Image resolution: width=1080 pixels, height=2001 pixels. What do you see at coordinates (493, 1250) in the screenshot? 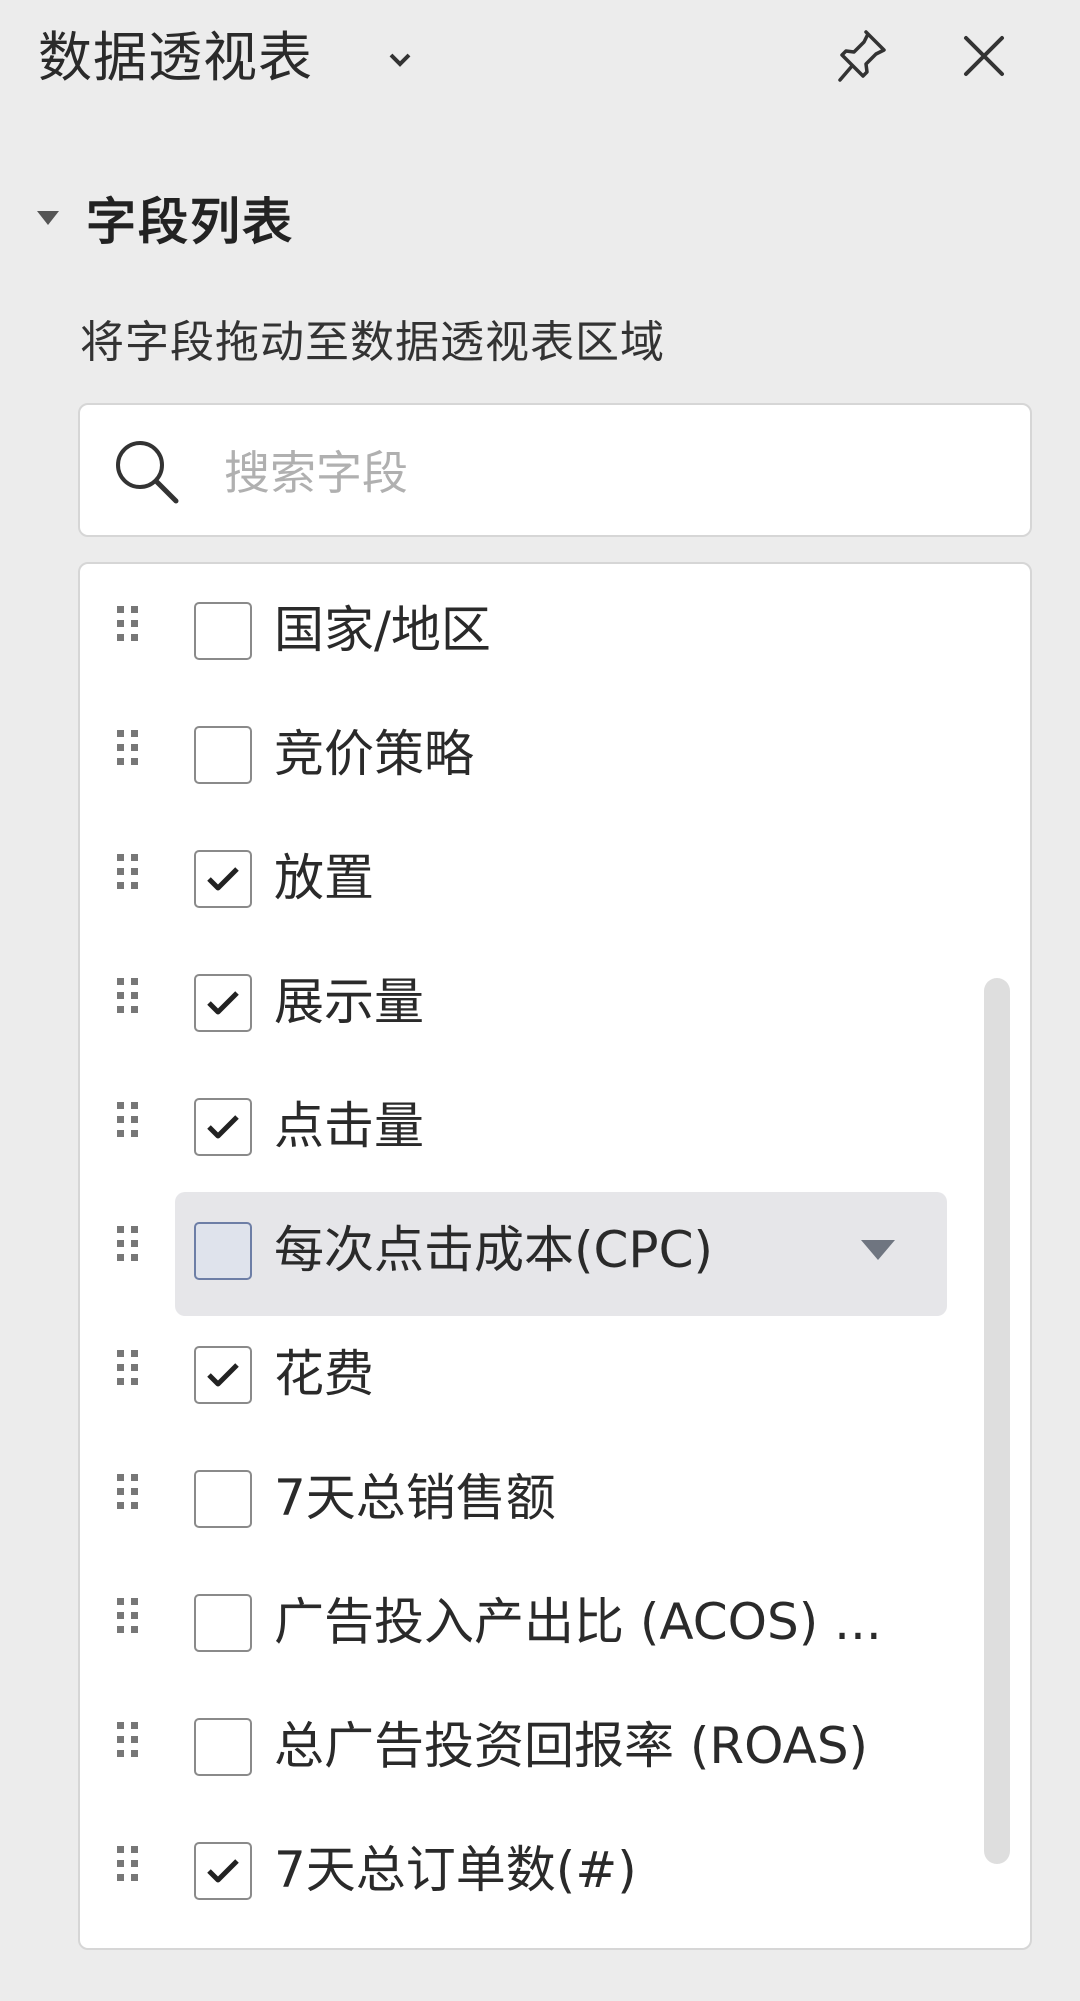
I see `field-label: 每次点击成本(CPC)` at bounding box center [493, 1250].